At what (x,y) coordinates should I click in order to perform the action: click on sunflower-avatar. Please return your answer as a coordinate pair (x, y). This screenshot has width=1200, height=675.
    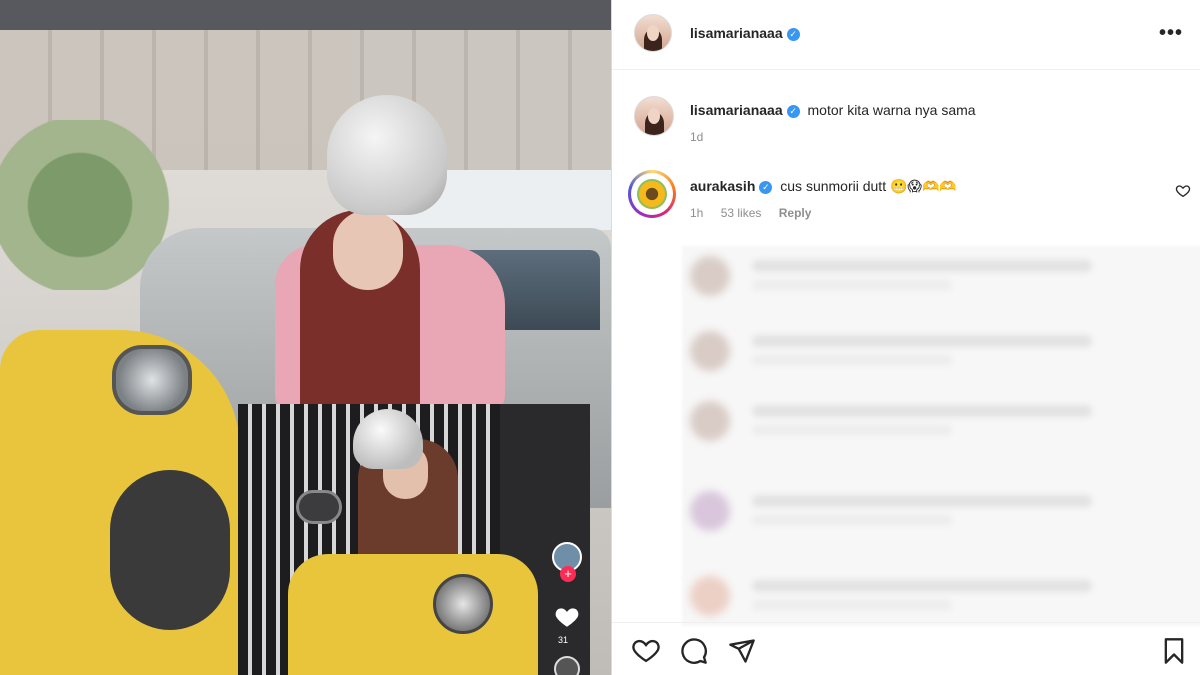
    Looking at the image, I should click on (652, 194).